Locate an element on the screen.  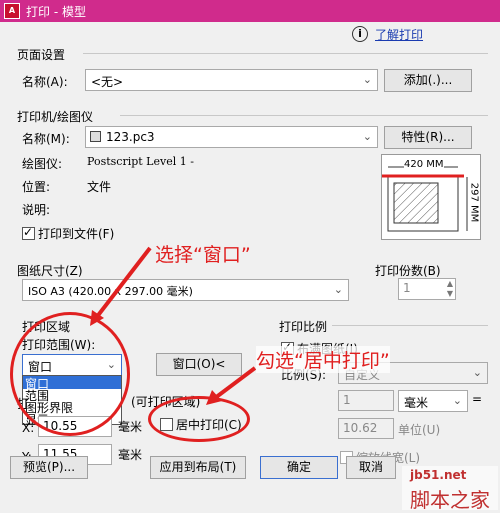
watermark: jb51.net 脚本之家 is located at coordinates (450, 489).